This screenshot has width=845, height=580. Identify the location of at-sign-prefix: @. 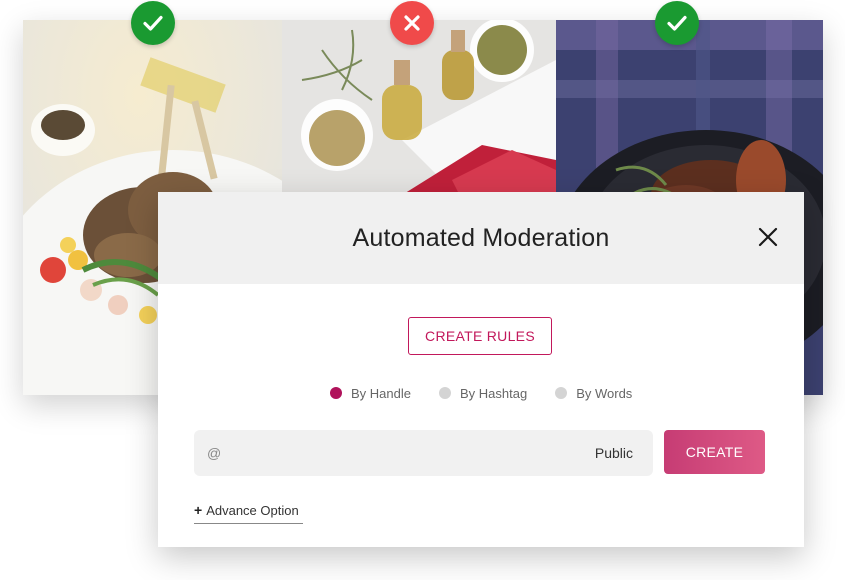
(214, 453).